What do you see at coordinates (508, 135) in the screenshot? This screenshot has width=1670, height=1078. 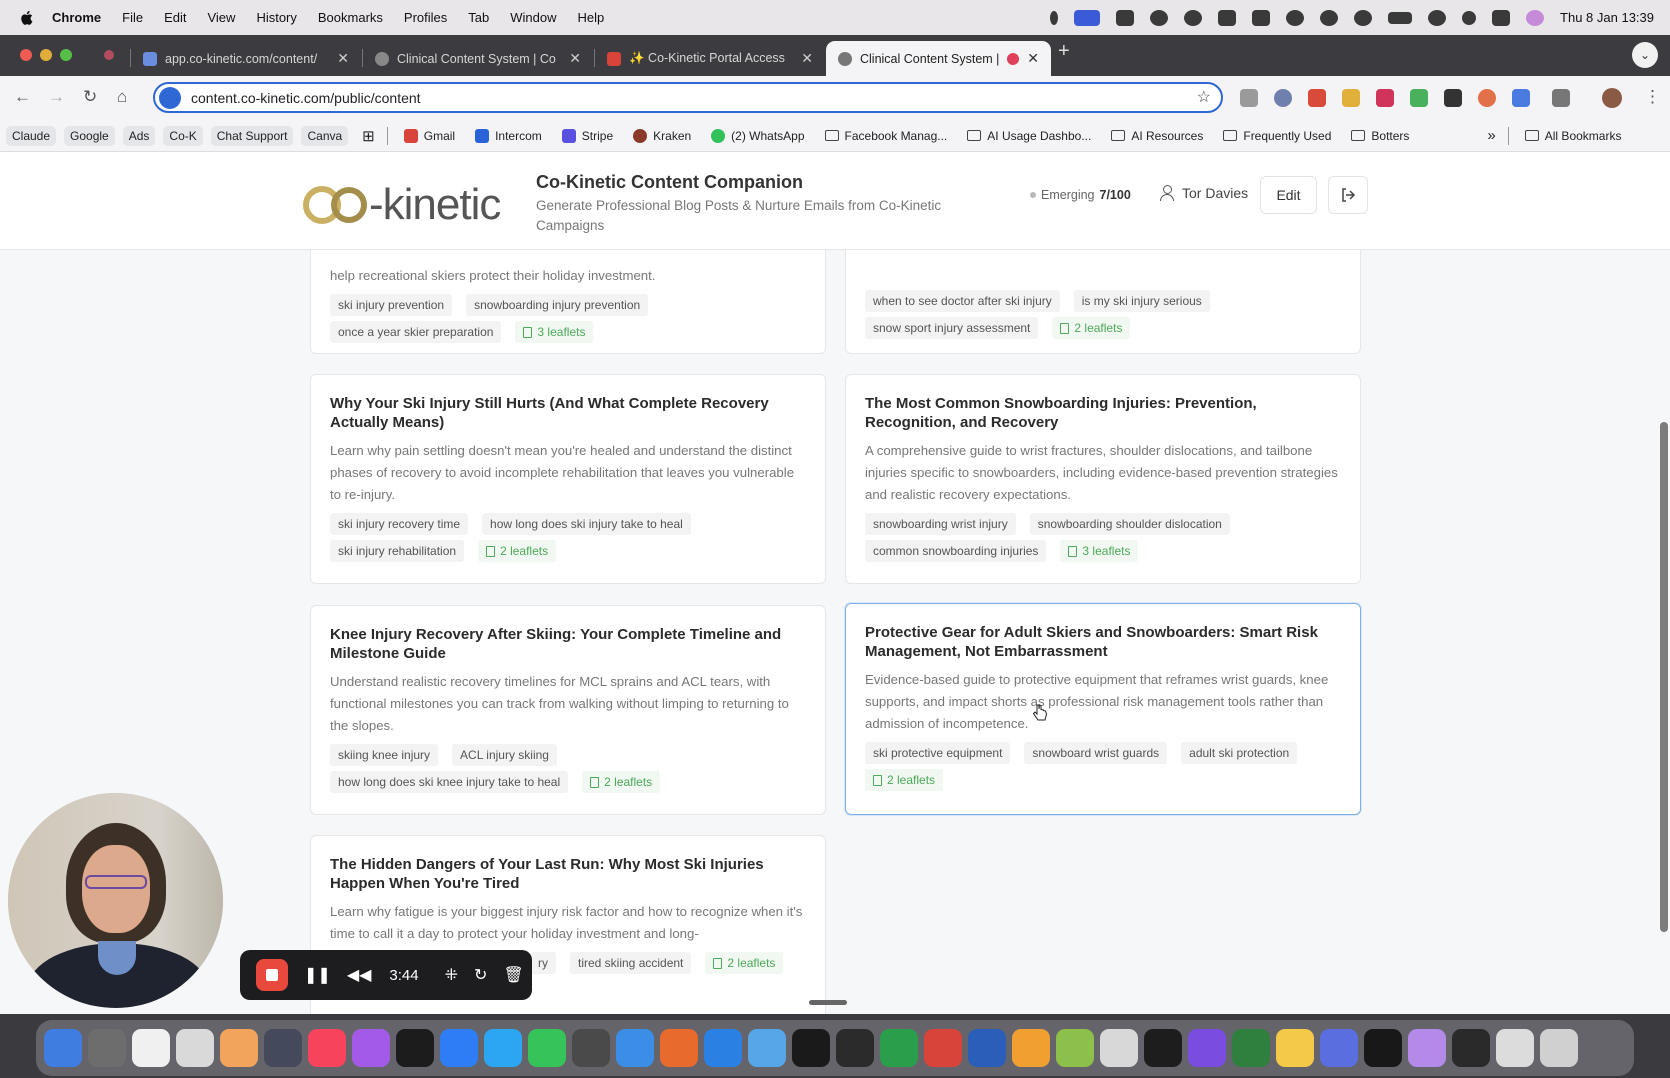 I see `bookmark-intercom: Intercom` at bounding box center [508, 135].